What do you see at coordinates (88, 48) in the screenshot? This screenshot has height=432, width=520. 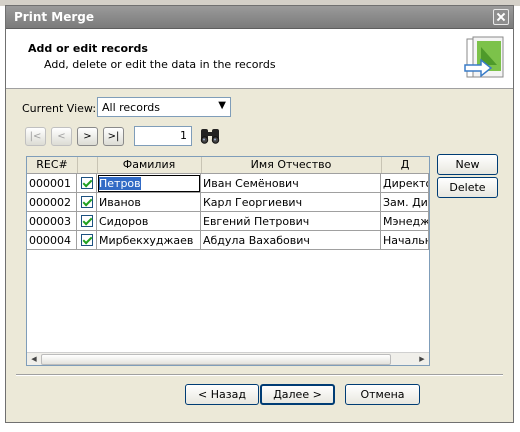 I see `page-title: Add or edit records` at bounding box center [88, 48].